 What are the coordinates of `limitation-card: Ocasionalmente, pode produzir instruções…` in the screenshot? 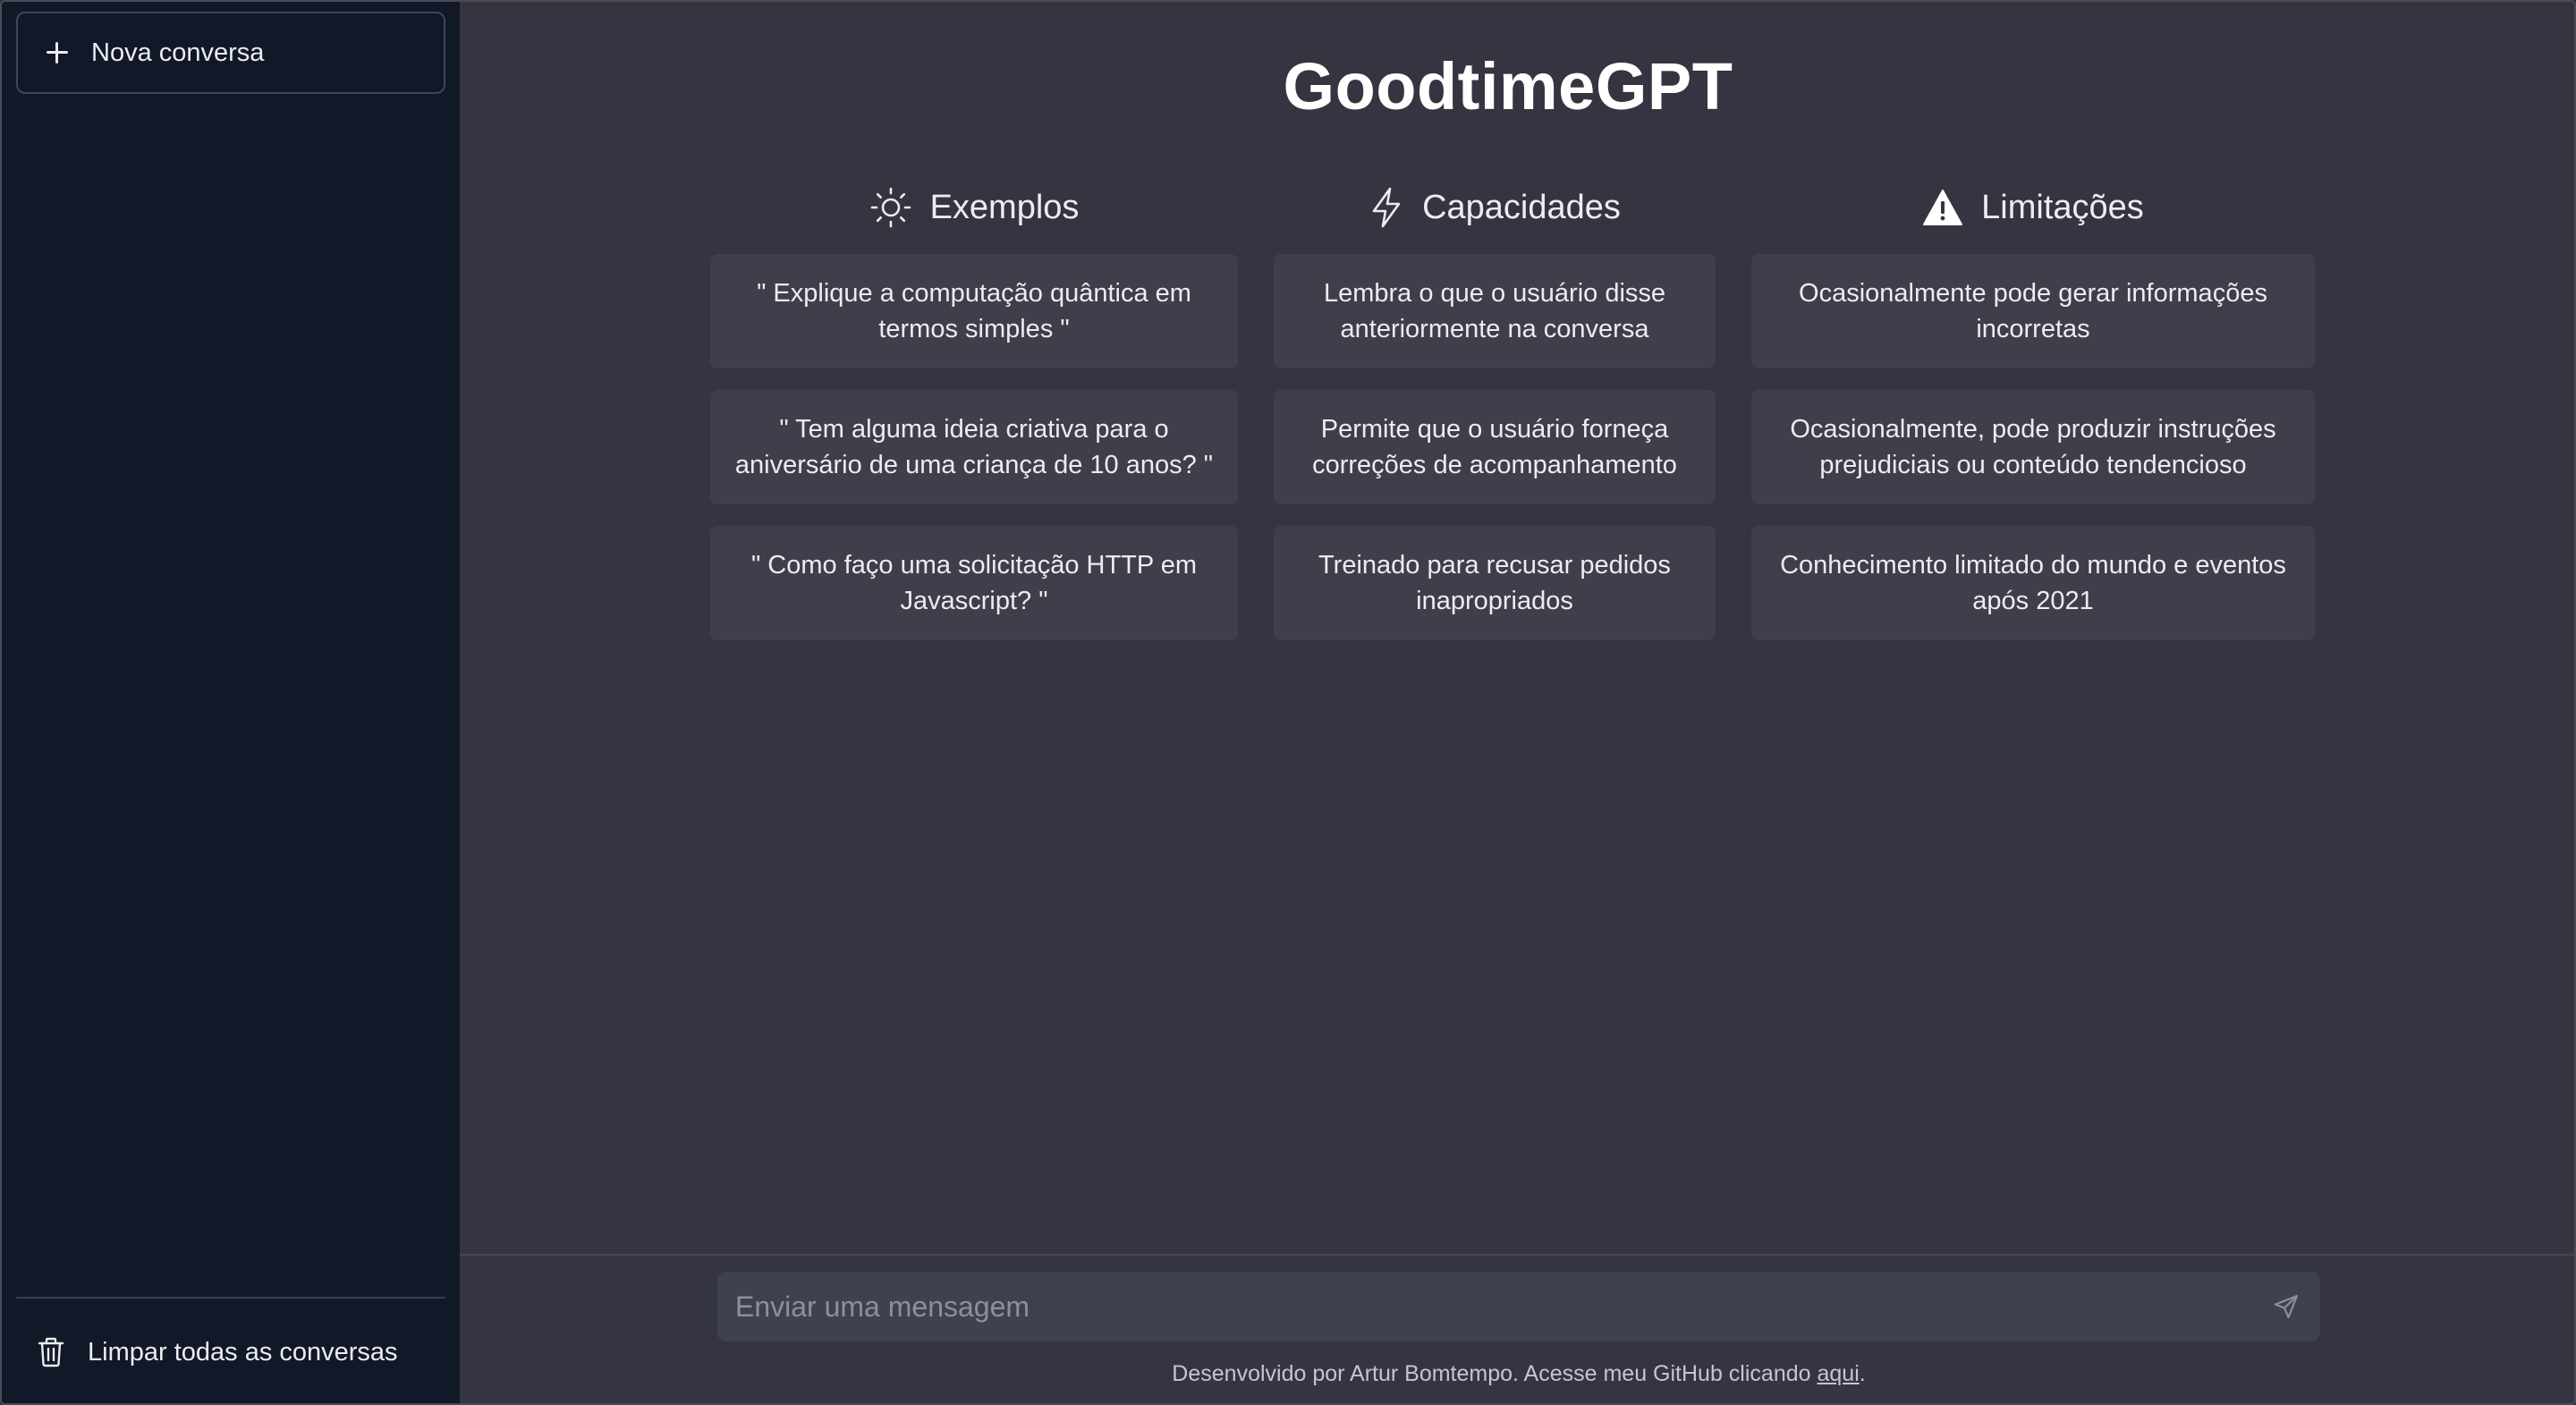 It's located at (2033, 447).